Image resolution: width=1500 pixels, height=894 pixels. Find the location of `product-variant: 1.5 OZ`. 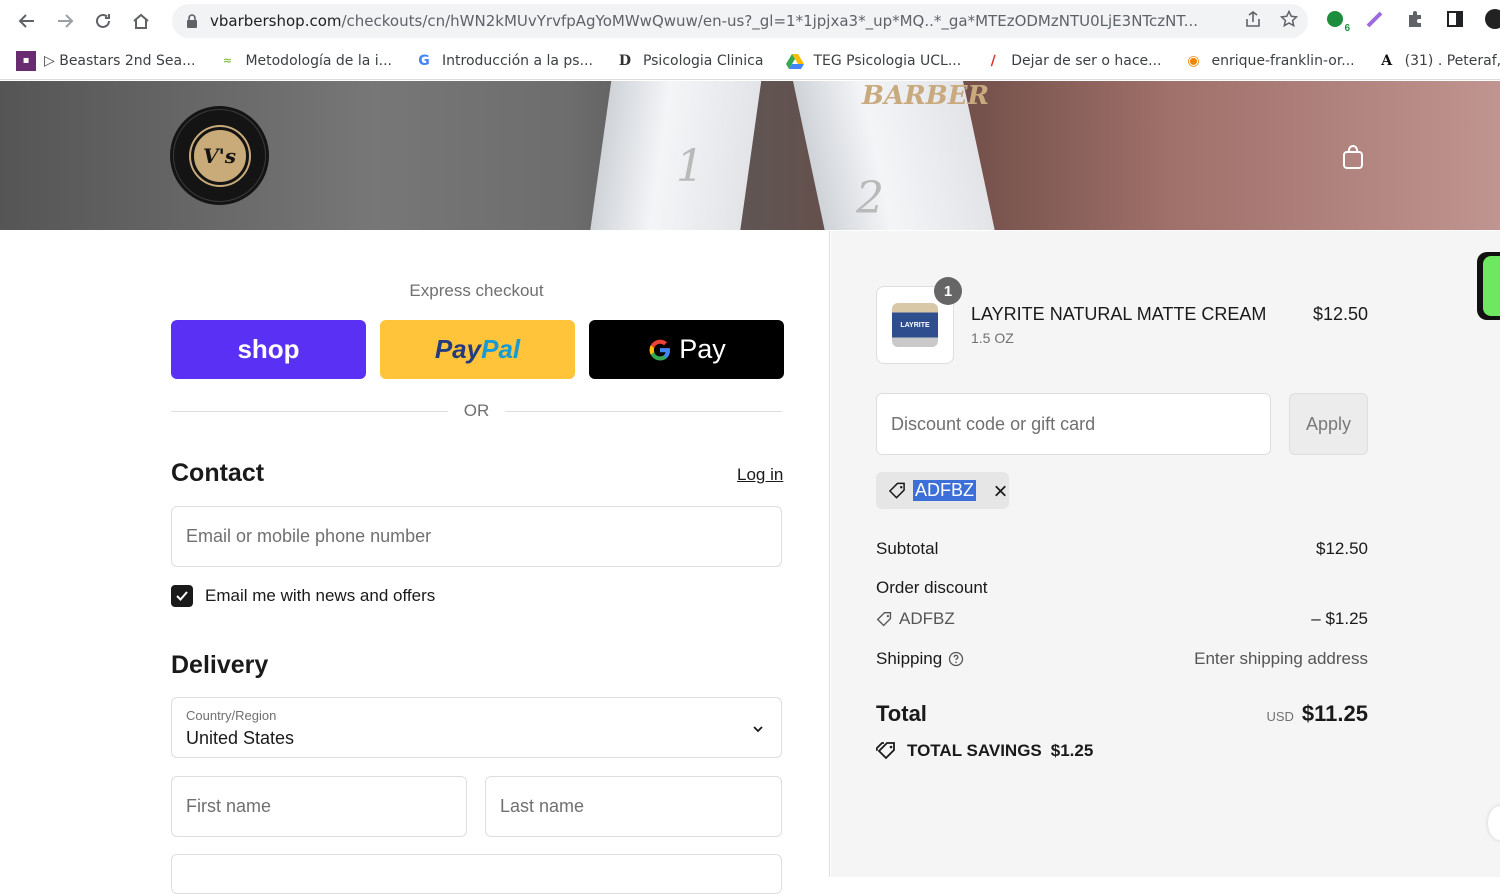

product-variant: 1.5 OZ is located at coordinates (992, 338).